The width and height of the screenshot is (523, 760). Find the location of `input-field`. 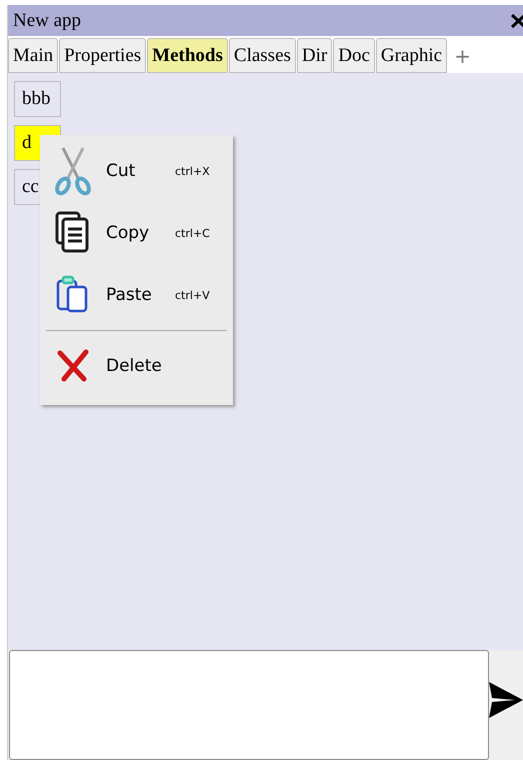

input-field is located at coordinates (249, 705).